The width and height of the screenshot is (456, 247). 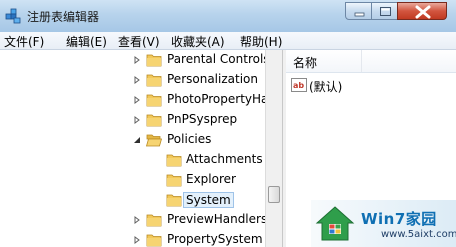 I want to click on window-title: 注册表编辑器, so click(x=63, y=17).